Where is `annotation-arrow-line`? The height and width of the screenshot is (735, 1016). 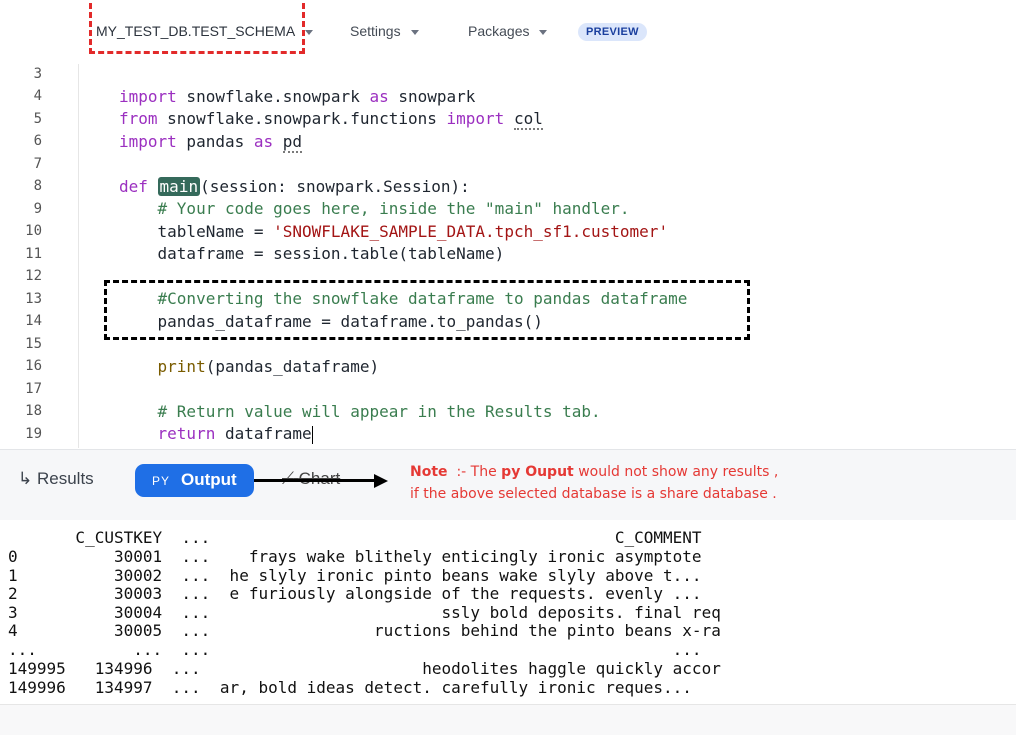 annotation-arrow-line is located at coordinates (315, 480).